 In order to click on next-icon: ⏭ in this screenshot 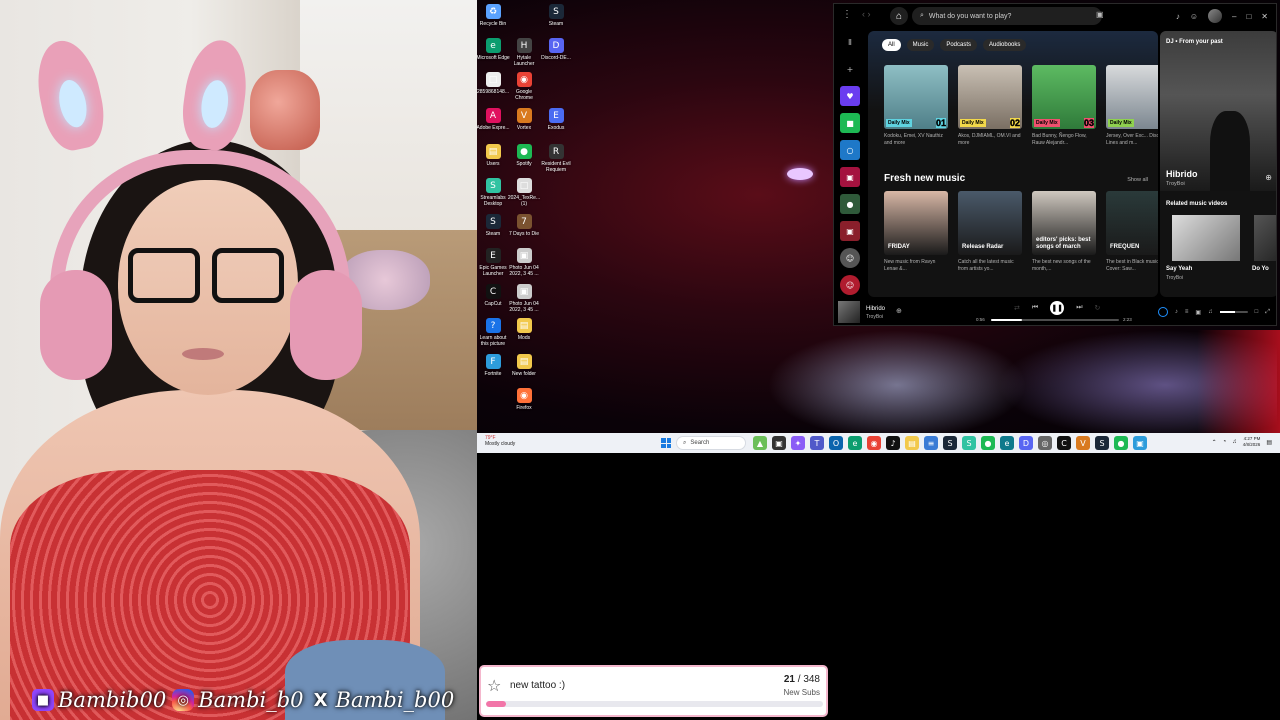, I will do `click(1079, 308)`.